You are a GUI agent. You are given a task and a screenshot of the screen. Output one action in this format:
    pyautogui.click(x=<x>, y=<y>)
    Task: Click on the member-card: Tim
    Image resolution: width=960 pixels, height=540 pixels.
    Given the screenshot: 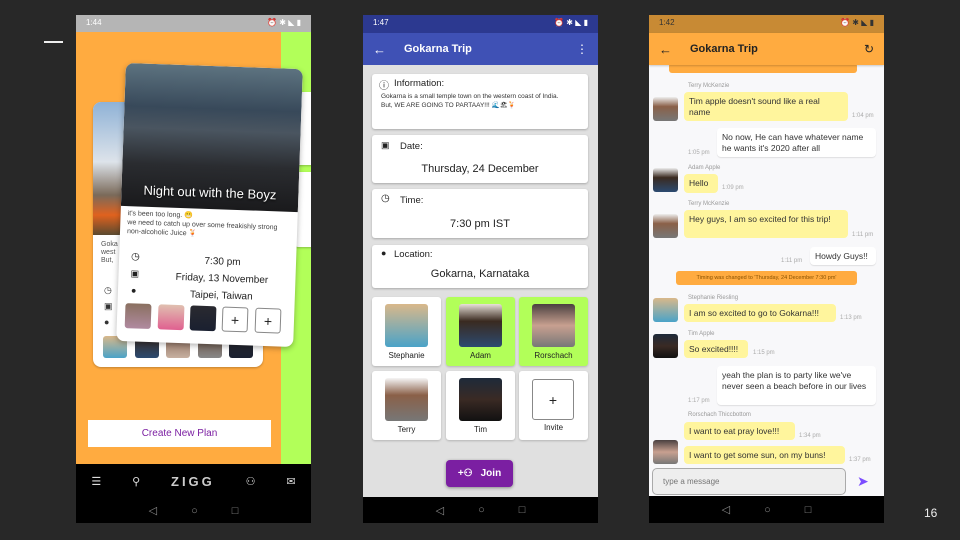 What is the action you would take?
    pyautogui.click(x=480, y=405)
    